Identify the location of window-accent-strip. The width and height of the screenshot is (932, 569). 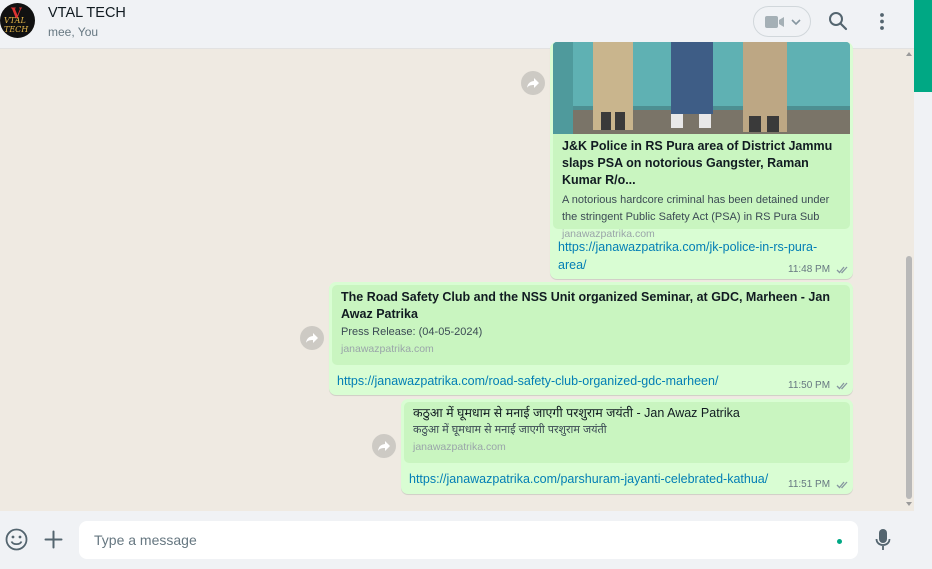
(923, 46).